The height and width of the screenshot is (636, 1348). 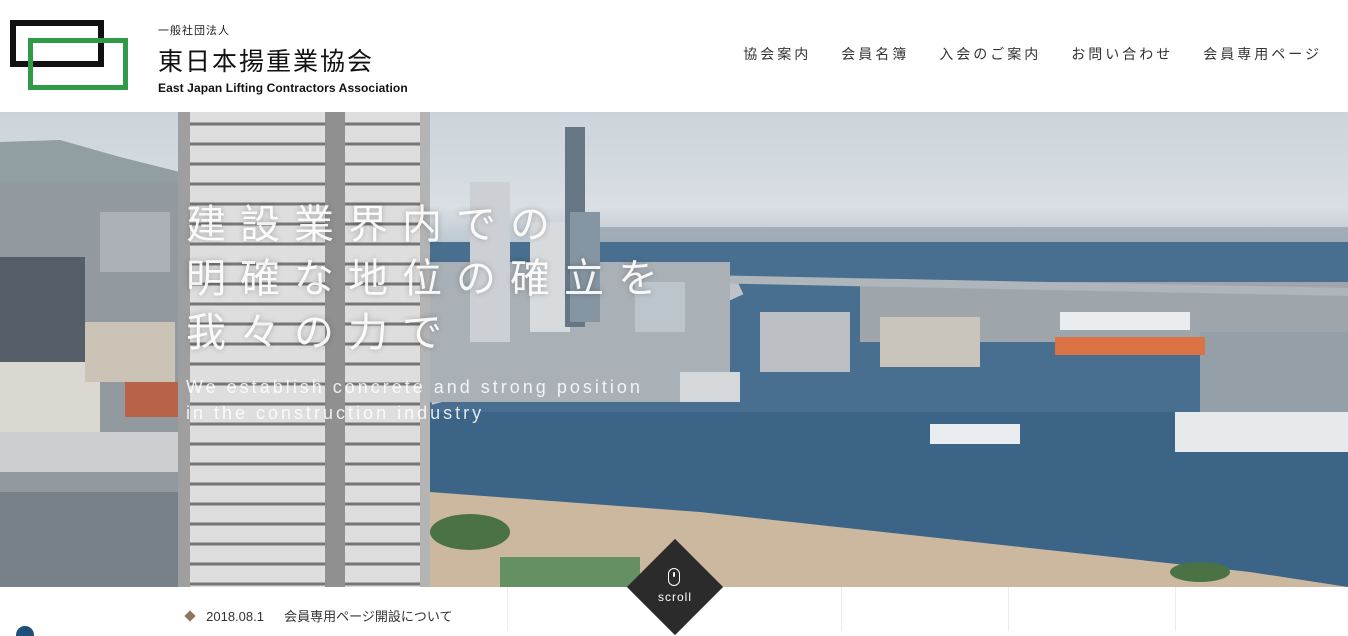 I want to click on logo-green-square, so click(x=78, y=64).